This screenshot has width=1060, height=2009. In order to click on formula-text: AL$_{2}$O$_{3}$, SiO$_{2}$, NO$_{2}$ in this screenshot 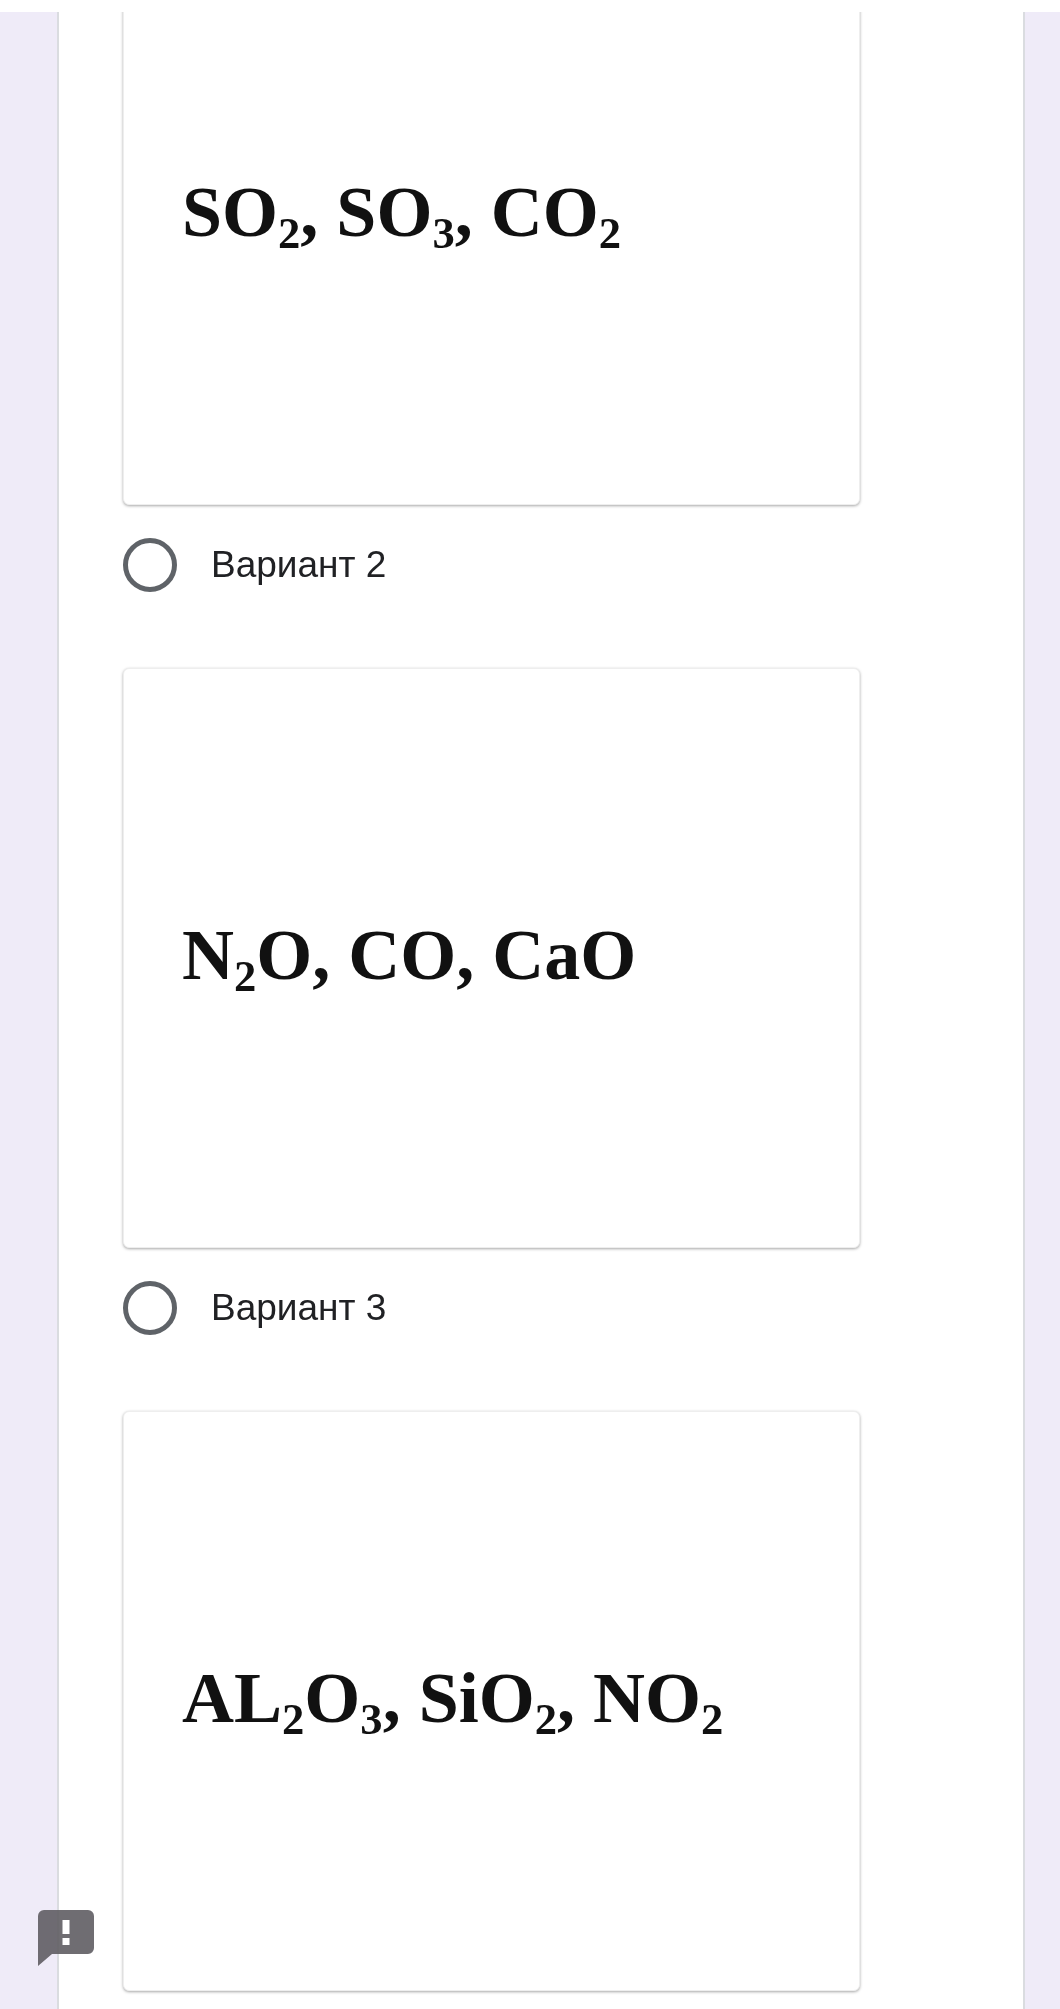, I will do `click(453, 1701)`.